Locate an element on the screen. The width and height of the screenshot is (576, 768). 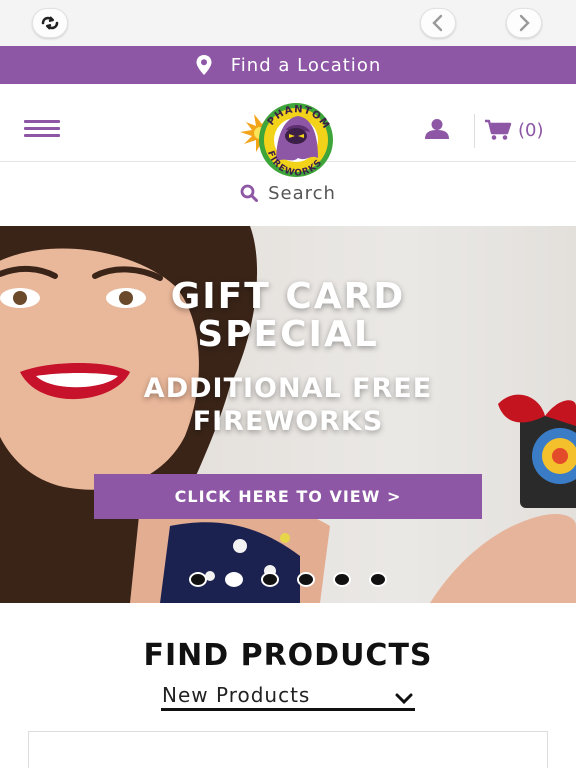
find-products-title: FIND PRODUCTS is located at coordinates (288, 655).